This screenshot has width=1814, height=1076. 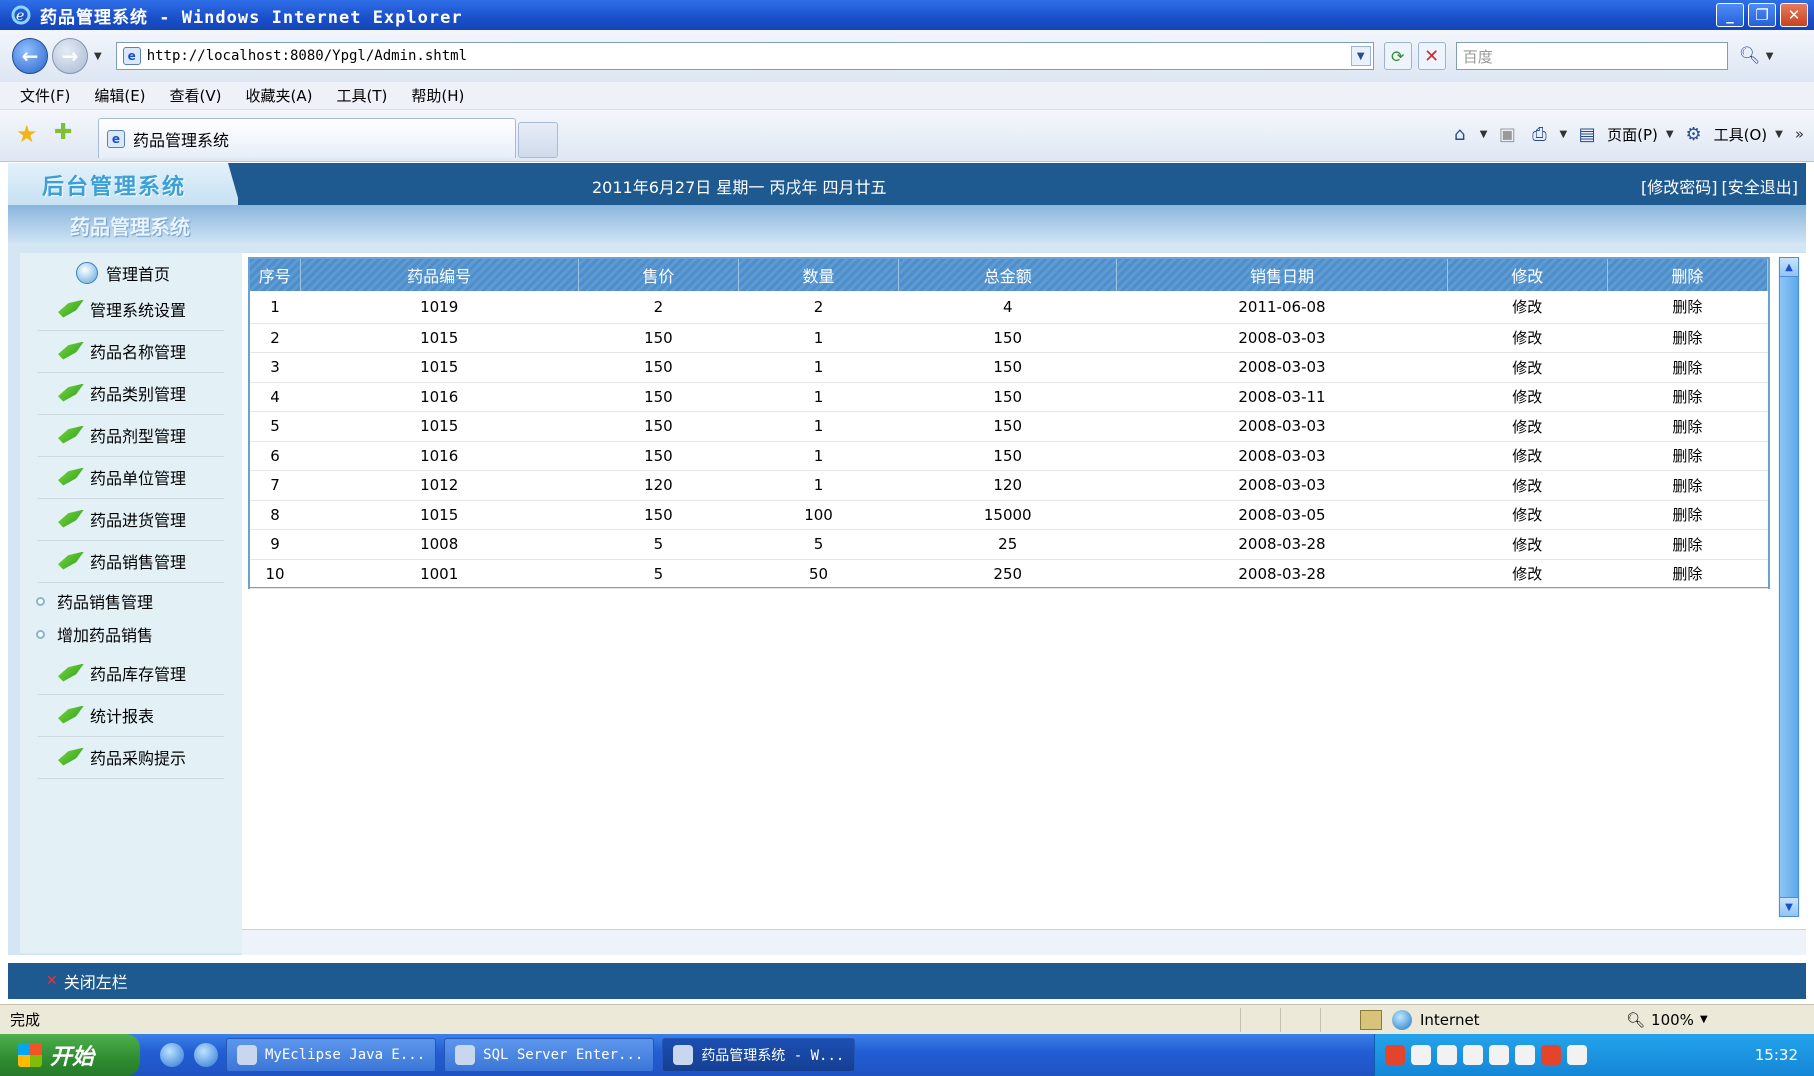 I want to click on sidebar-item-drug-purchases: 药品进货管理, so click(x=131, y=519).